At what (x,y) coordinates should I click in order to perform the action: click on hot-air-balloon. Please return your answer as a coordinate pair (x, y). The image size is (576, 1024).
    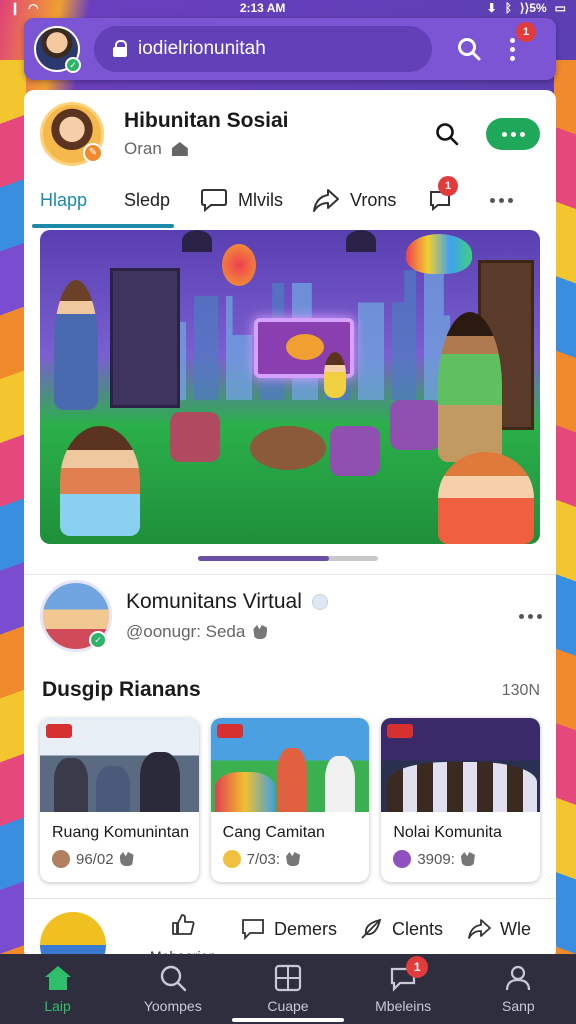
    Looking at the image, I should click on (439, 254).